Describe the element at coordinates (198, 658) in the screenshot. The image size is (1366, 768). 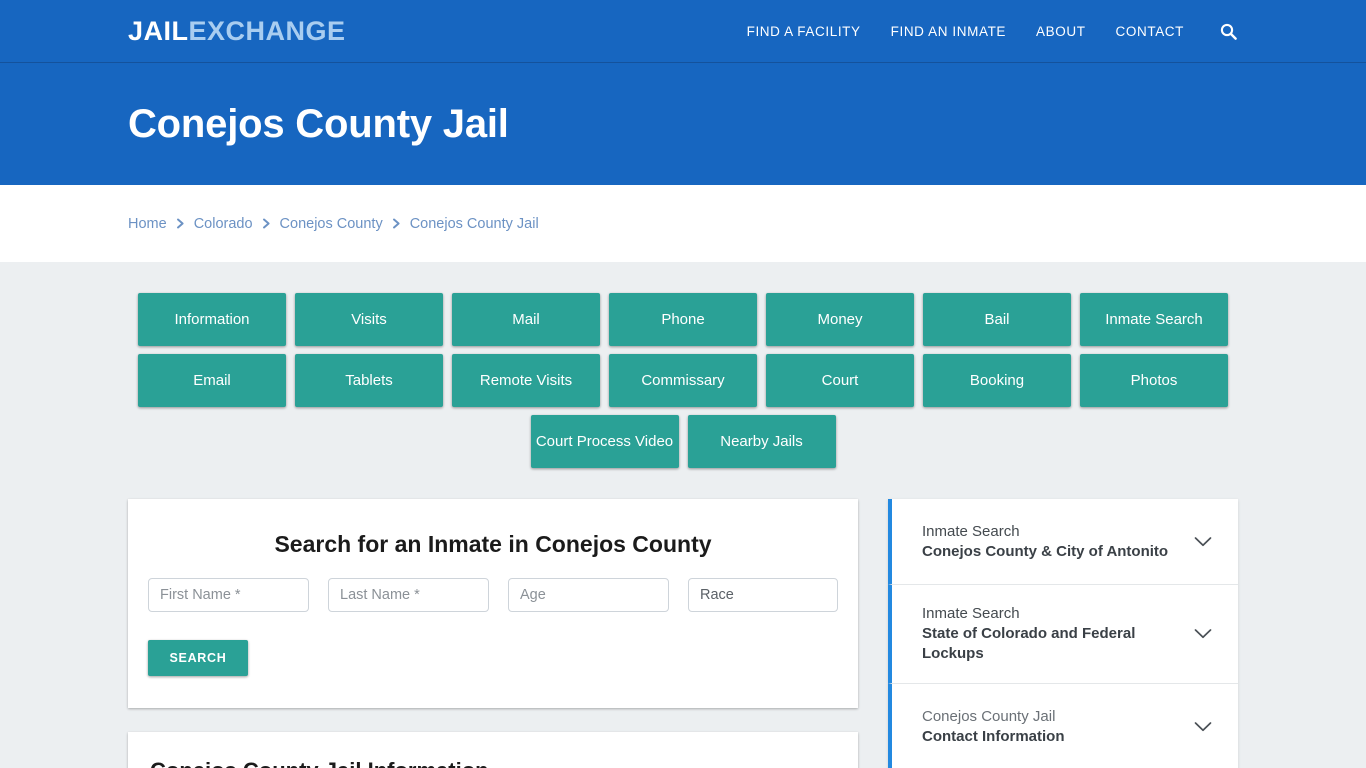
I see `inmate-search-submit-button: SEARCH` at that location.